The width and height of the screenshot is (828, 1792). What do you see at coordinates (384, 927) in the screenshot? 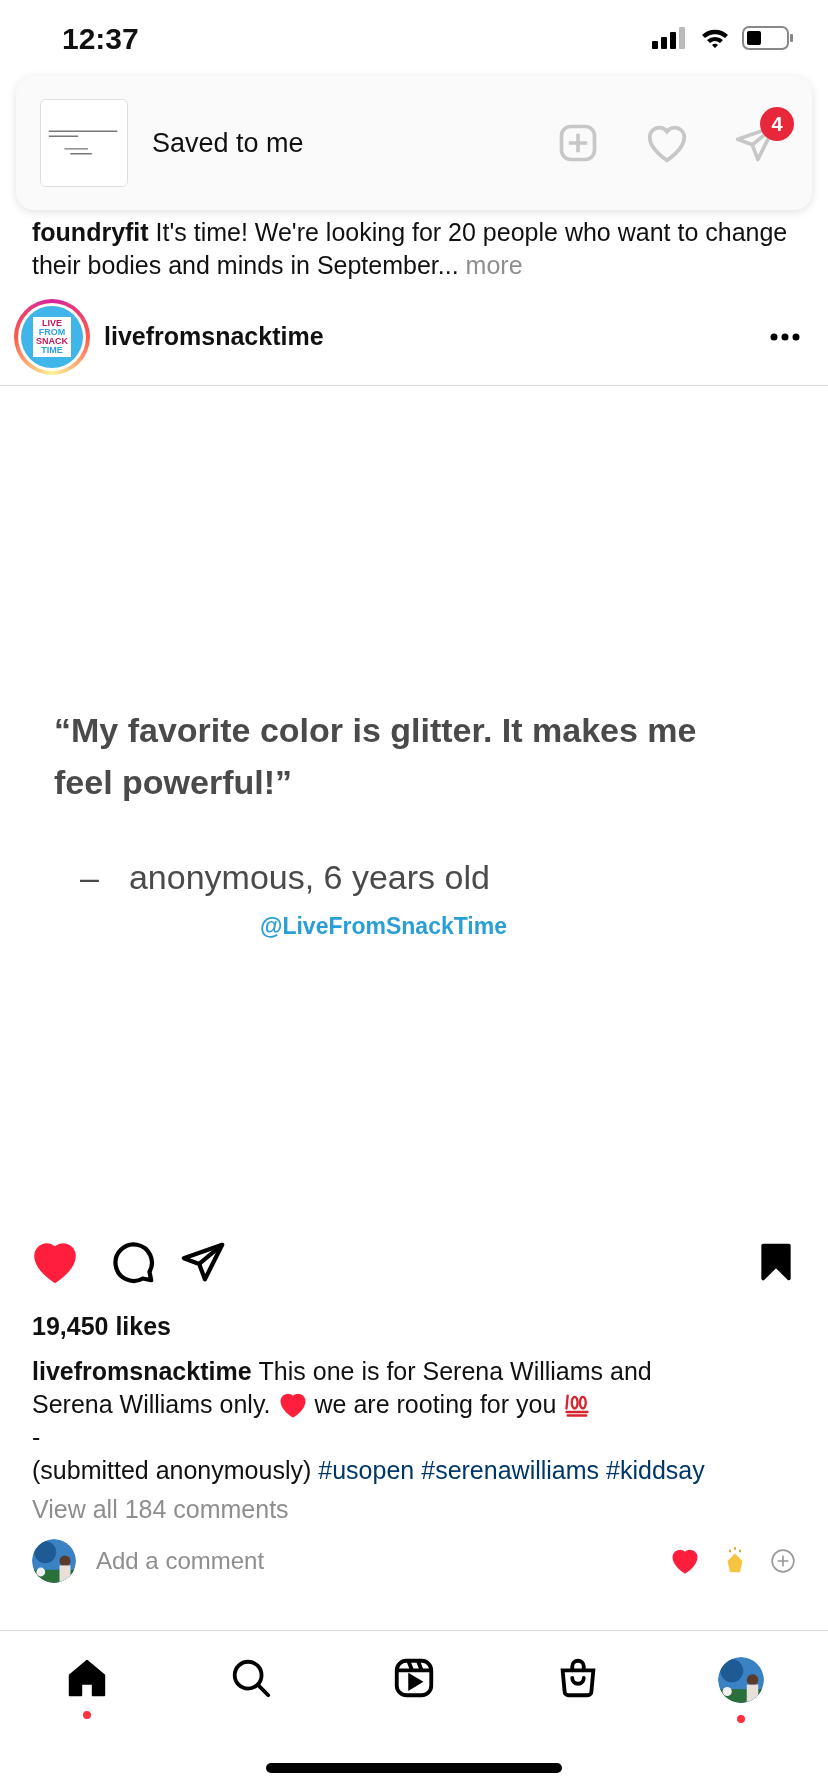
I see `quote-handle: @LiveFromSnackTime` at bounding box center [384, 927].